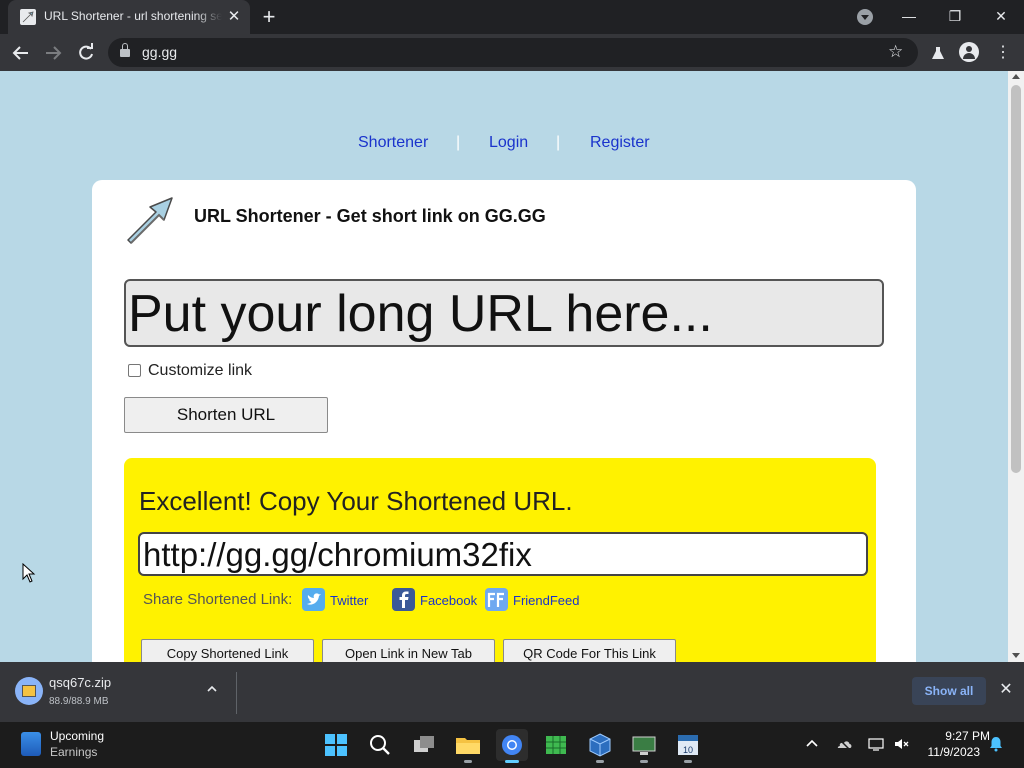 This screenshot has height=768, width=1024. What do you see at coordinates (949, 752) in the screenshot?
I see `clock-date: 11/9/2023` at bounding box center [949, 752].